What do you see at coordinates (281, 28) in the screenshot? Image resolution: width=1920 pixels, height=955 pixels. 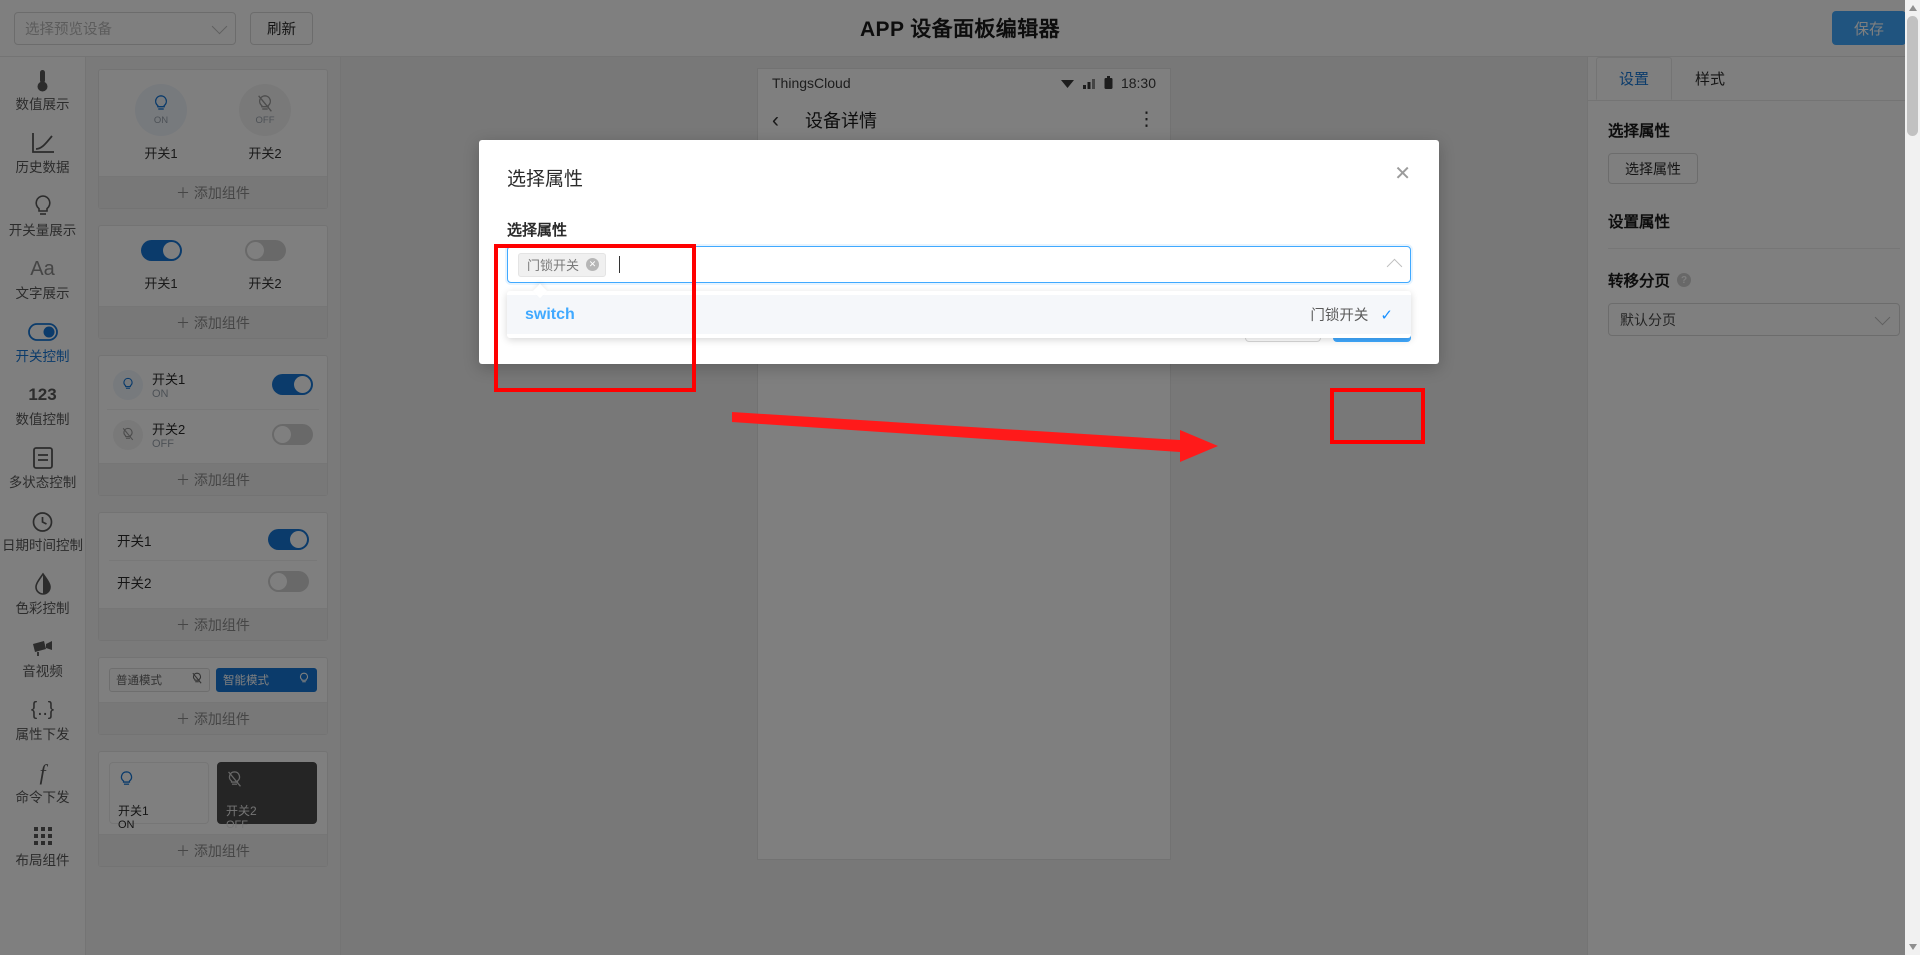 I see `refresh-button: 刷新` at bounding box center [281, 28].